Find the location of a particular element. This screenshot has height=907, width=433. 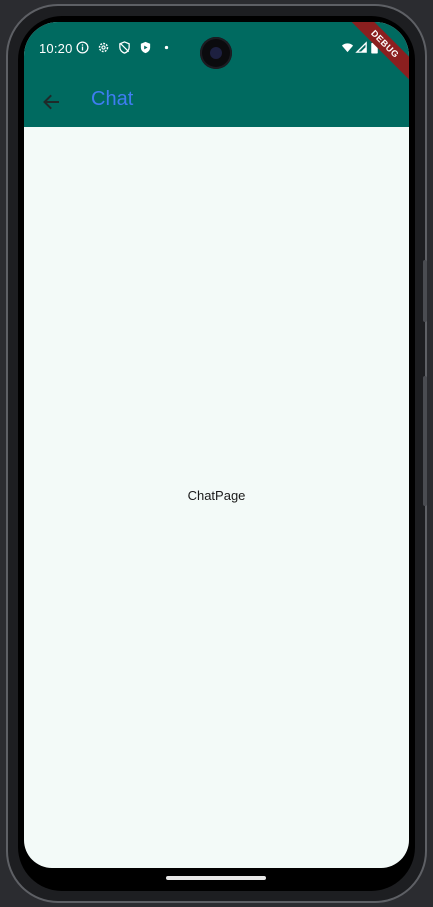

front-camera is located at coordinates (216, 53).